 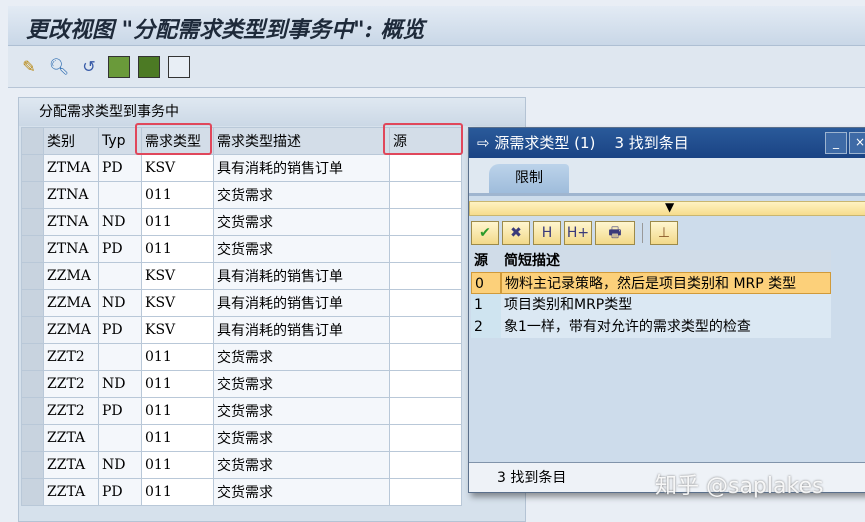 I want to click on find-next-icon: H+, so click(x=578, y=233).